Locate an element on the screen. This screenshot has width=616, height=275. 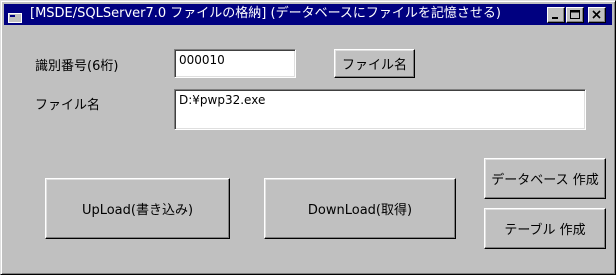
minimize-icon is located at coordinates (555, 18).